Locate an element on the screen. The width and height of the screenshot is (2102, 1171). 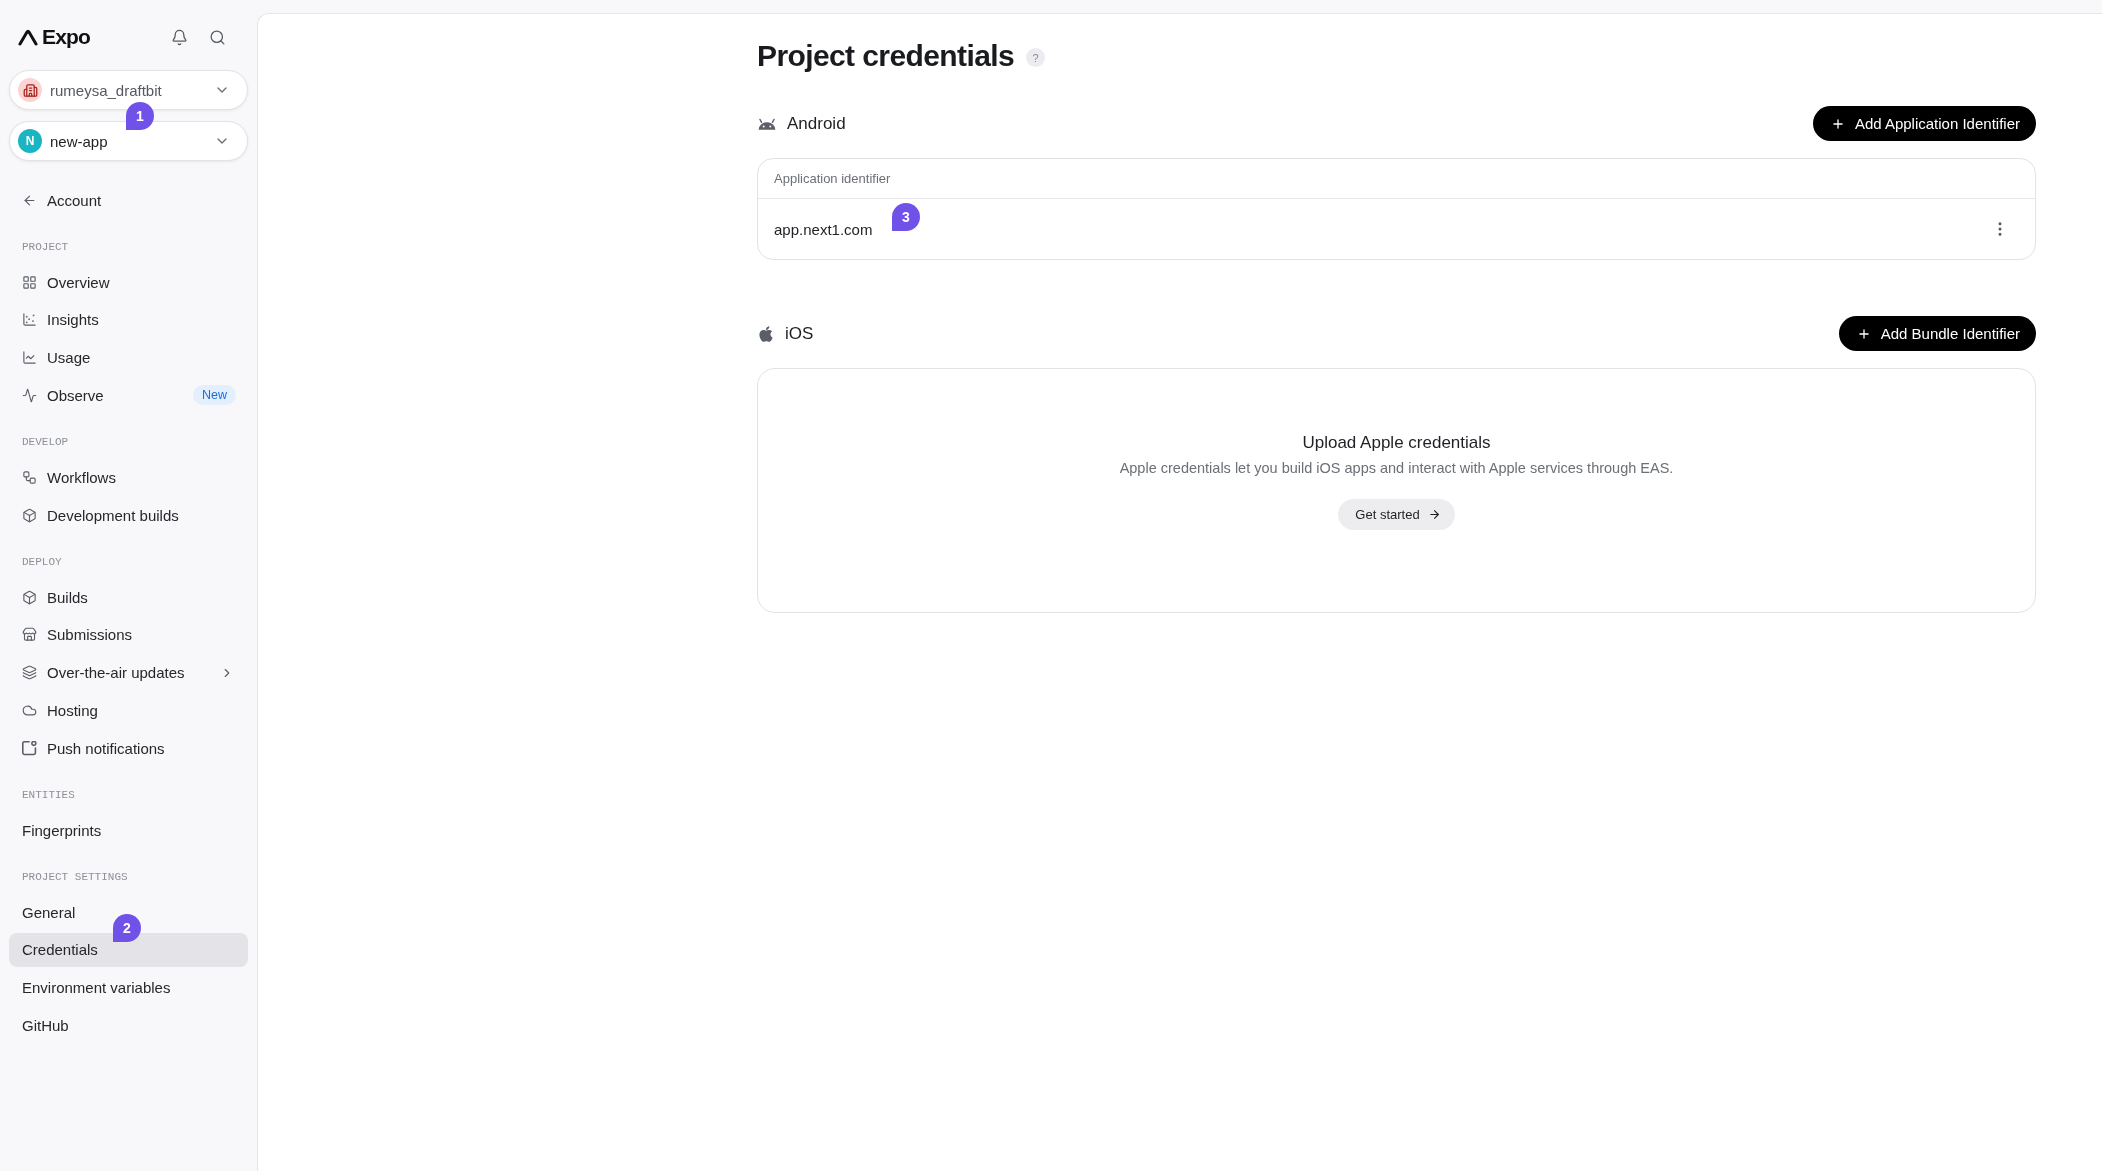
cloud-icon is located at coordinates (29, 710).